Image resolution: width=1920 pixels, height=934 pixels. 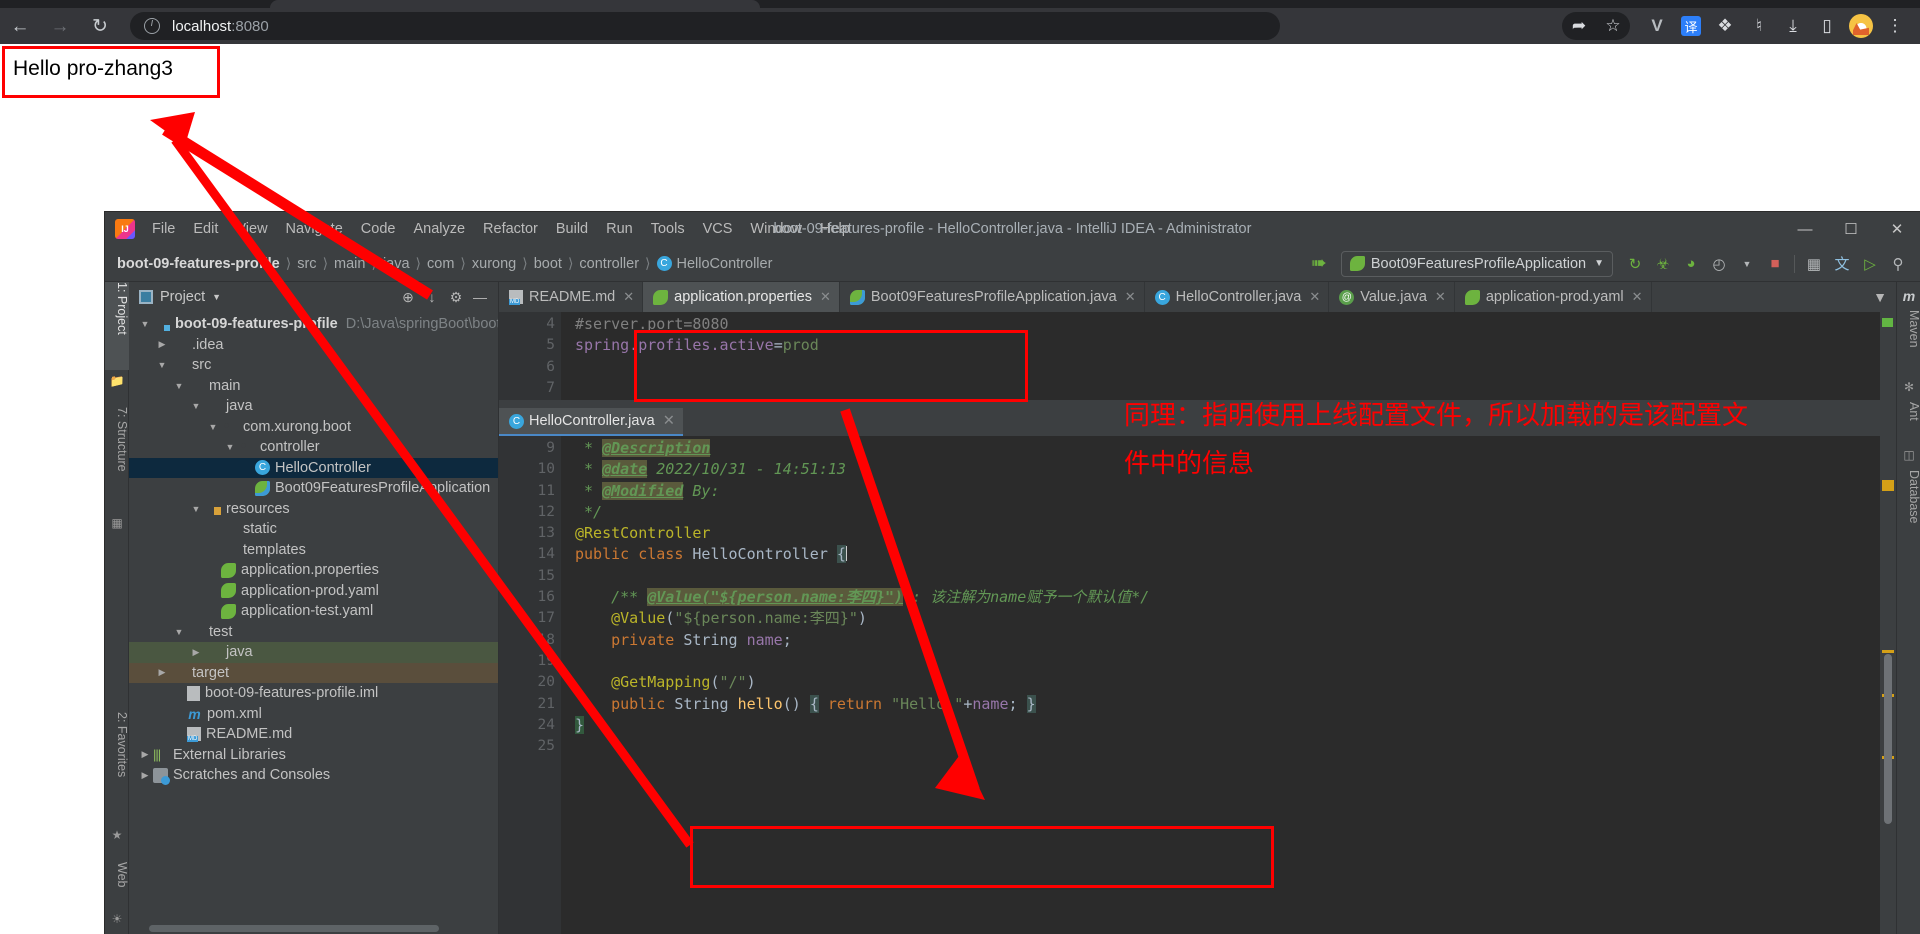 What do you see at coordinates (349, 264) in the screenshot?
I see `breadcrumb-main: main` at bounding box center [349, 264].